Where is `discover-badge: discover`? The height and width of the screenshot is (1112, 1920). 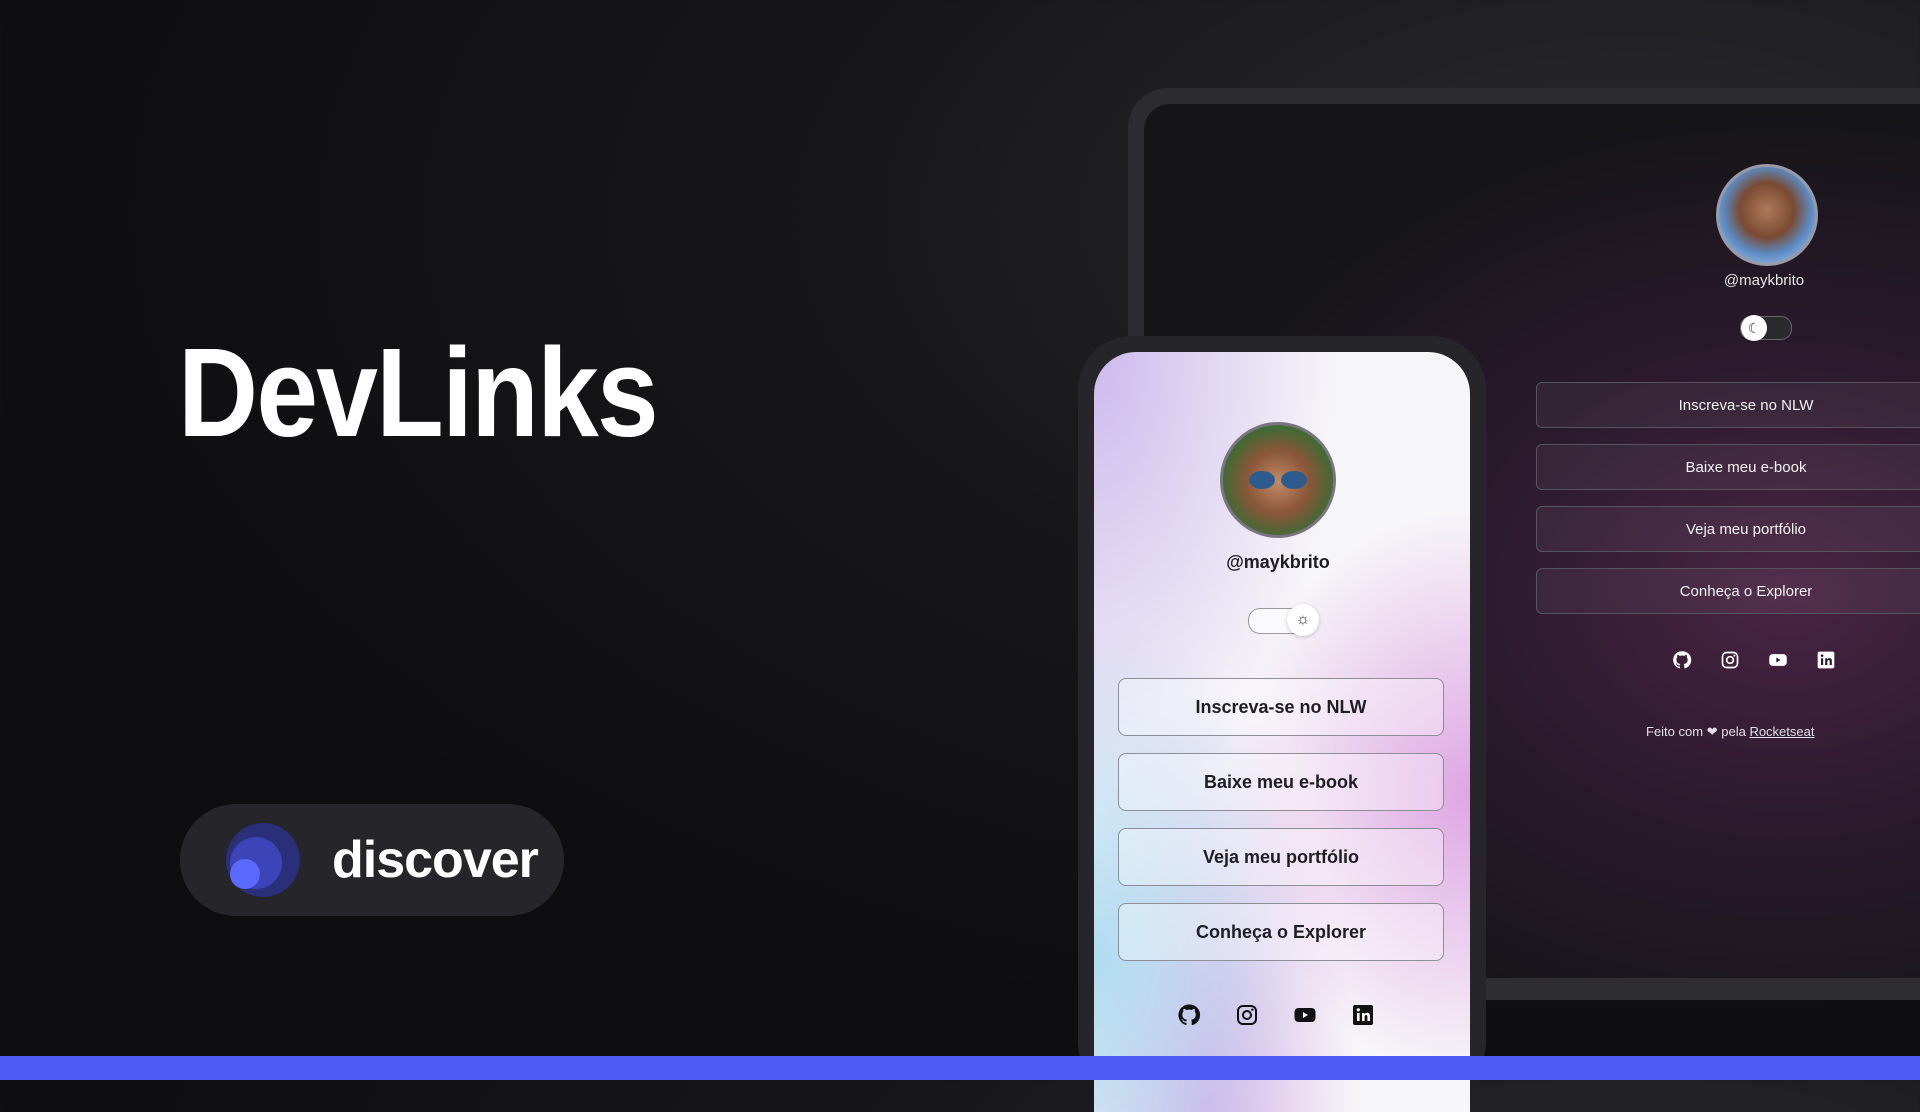
discover-badge: discover is located at coordinates (372, 860).